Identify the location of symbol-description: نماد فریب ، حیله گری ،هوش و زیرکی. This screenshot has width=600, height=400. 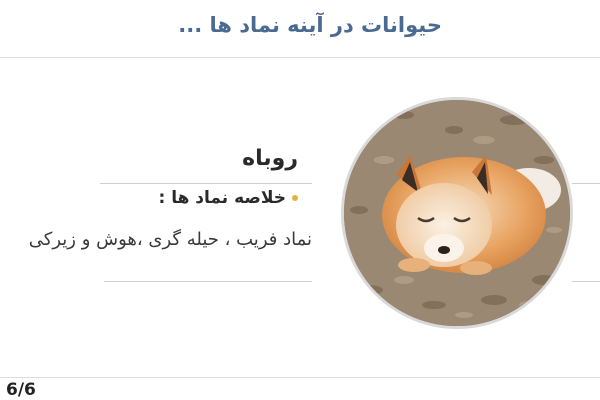
(170, 239).